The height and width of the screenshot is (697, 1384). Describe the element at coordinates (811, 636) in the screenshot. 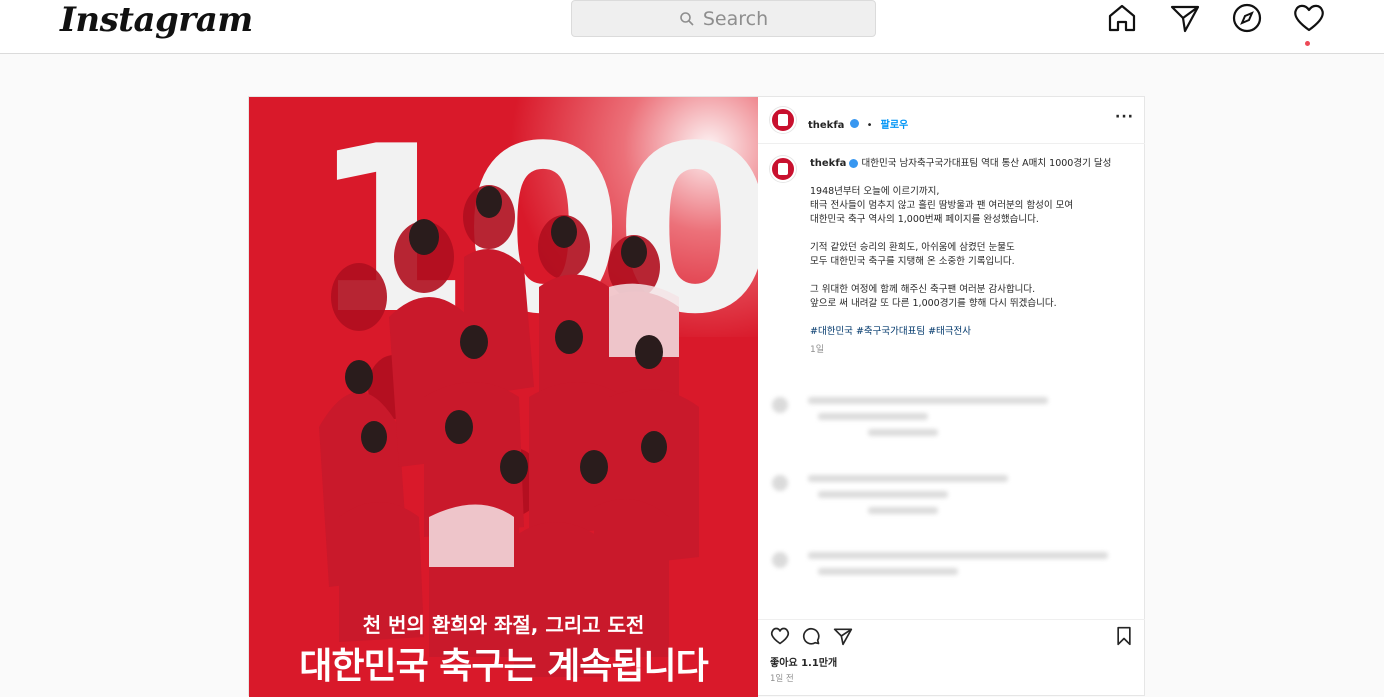

I see `comment-icon` at that location.